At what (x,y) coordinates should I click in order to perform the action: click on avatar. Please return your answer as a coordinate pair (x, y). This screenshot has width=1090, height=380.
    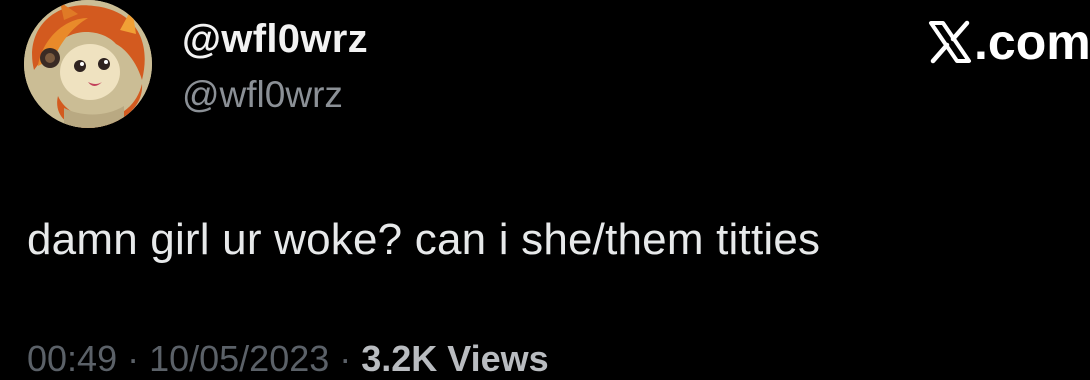
    Looking at the image, I should click on (88, 64).